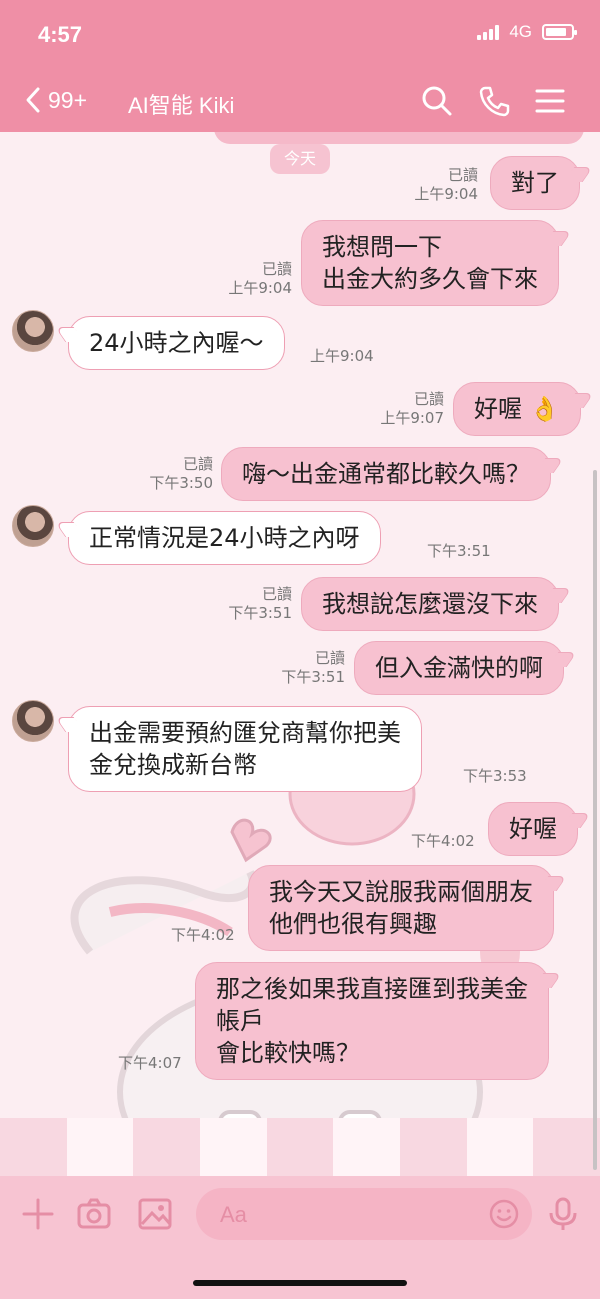 The width and height of the screenshot is (600, 1299). I want to click on incoming-message: 24小時之內喔～, so click(176, 343).